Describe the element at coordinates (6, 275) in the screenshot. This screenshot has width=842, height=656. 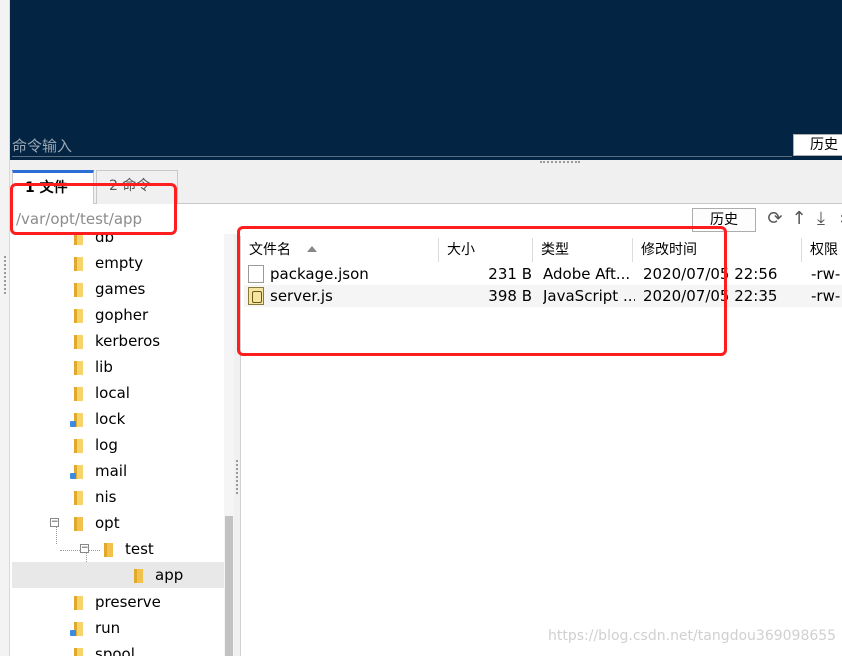
I see `left-grip` at that location.